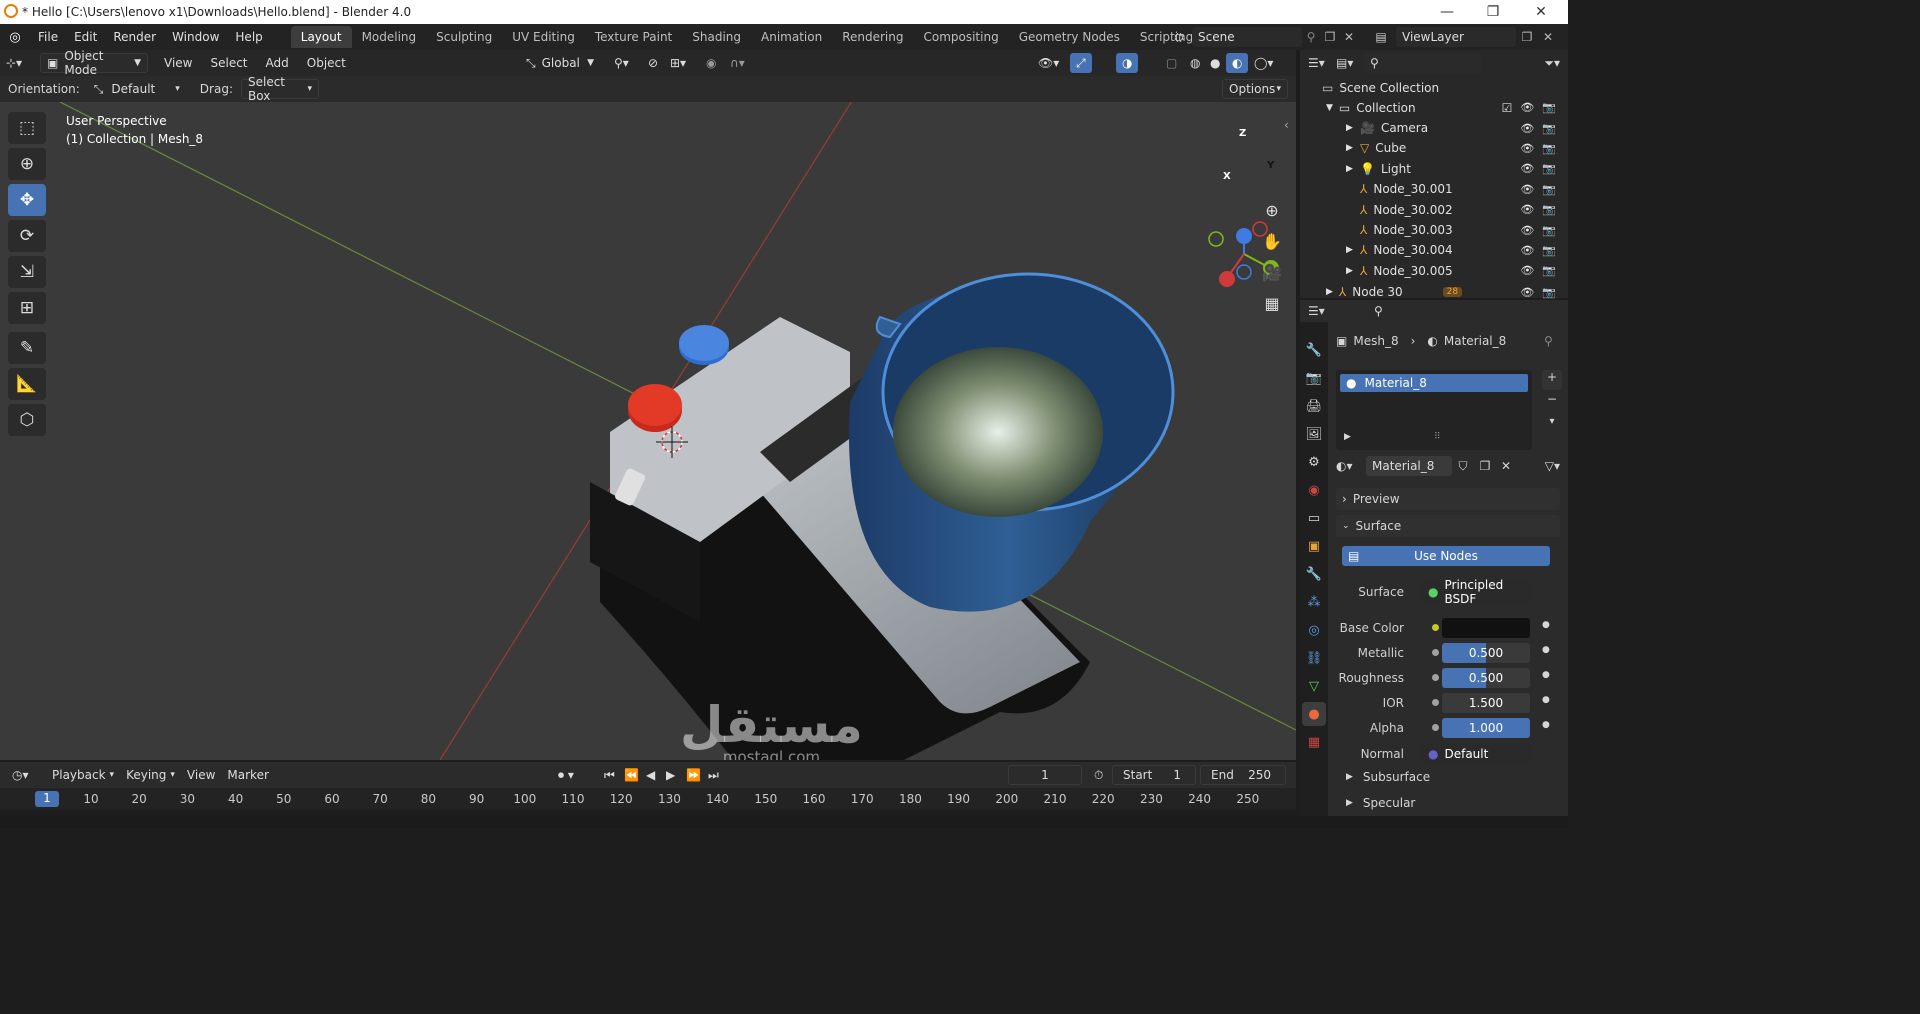  Describe the element at coordinates (1552, 421) in the screenshot. I see `slot-specials-icon: ▾` at that location.